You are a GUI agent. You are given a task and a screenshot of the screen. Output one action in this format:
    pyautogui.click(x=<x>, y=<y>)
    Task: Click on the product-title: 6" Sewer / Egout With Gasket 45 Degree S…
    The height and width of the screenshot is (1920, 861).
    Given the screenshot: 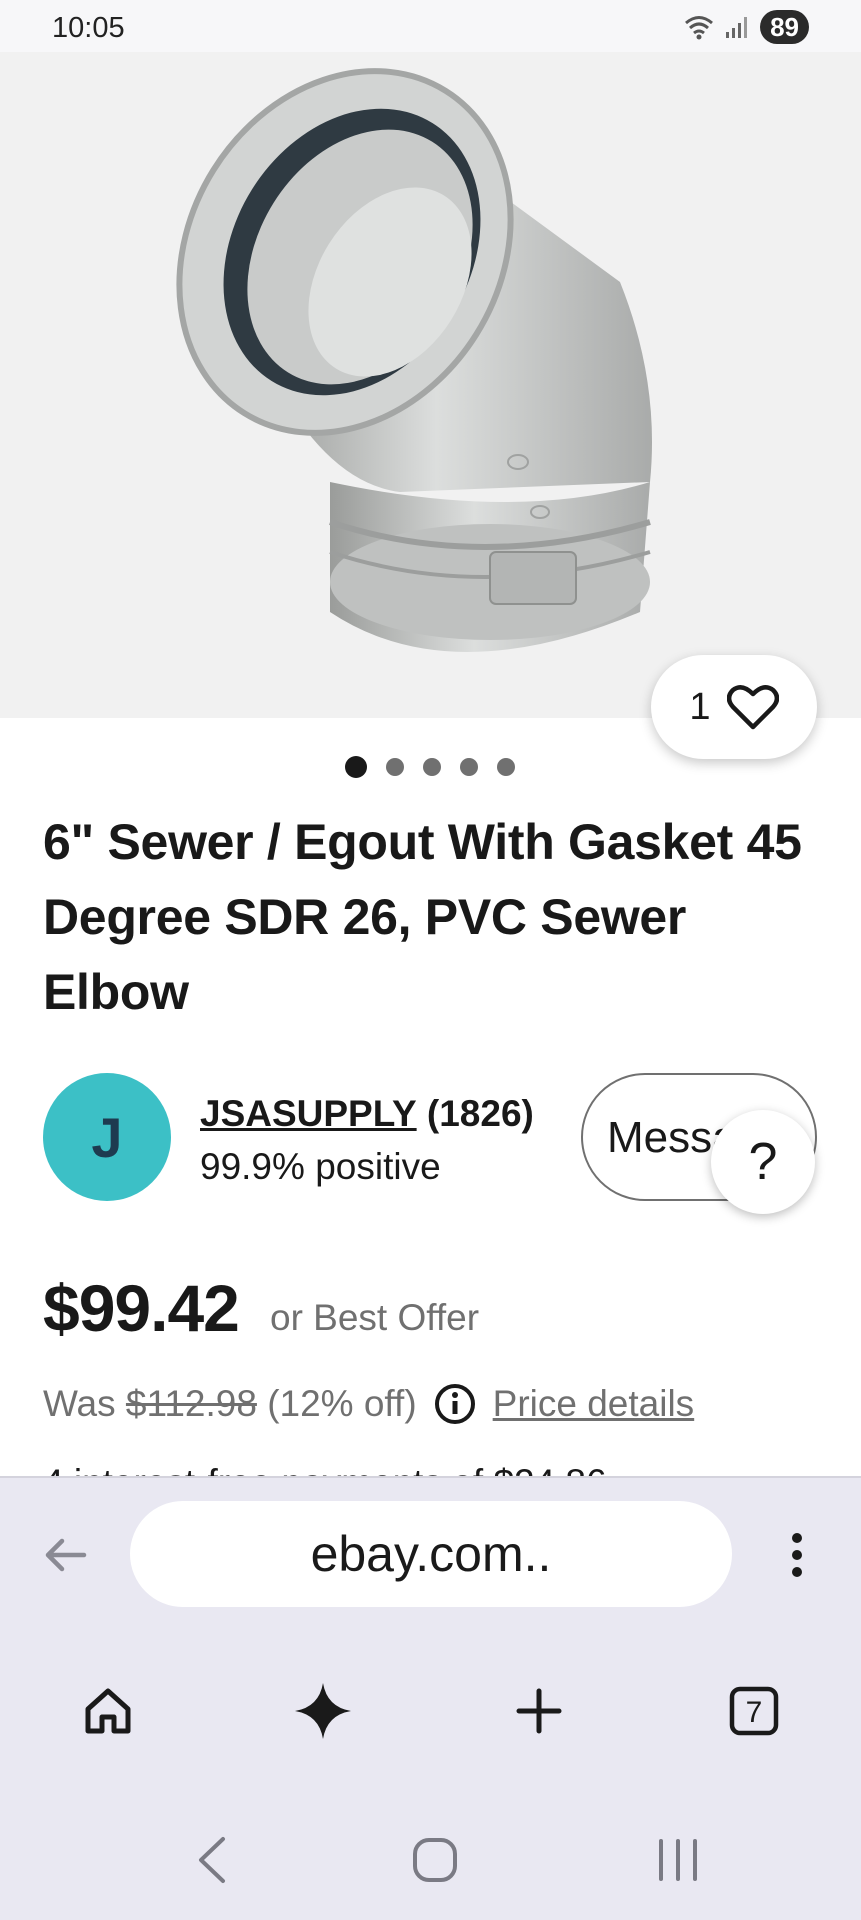 What is the action you would take?
    pyautogui.click(x=422, y=917)
    